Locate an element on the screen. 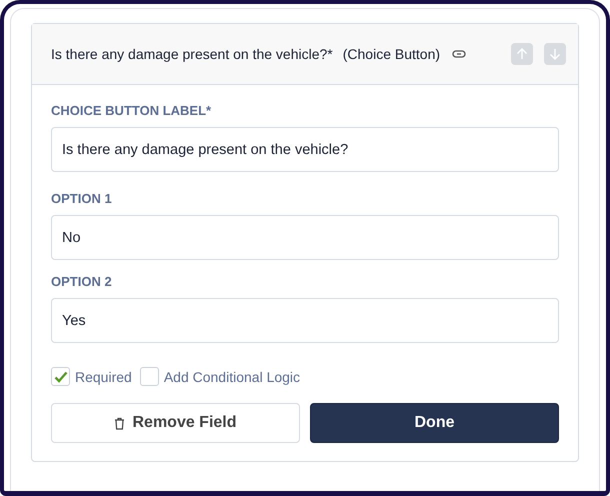  field-label: OPTION 2 is located at coordinates (82, 281).